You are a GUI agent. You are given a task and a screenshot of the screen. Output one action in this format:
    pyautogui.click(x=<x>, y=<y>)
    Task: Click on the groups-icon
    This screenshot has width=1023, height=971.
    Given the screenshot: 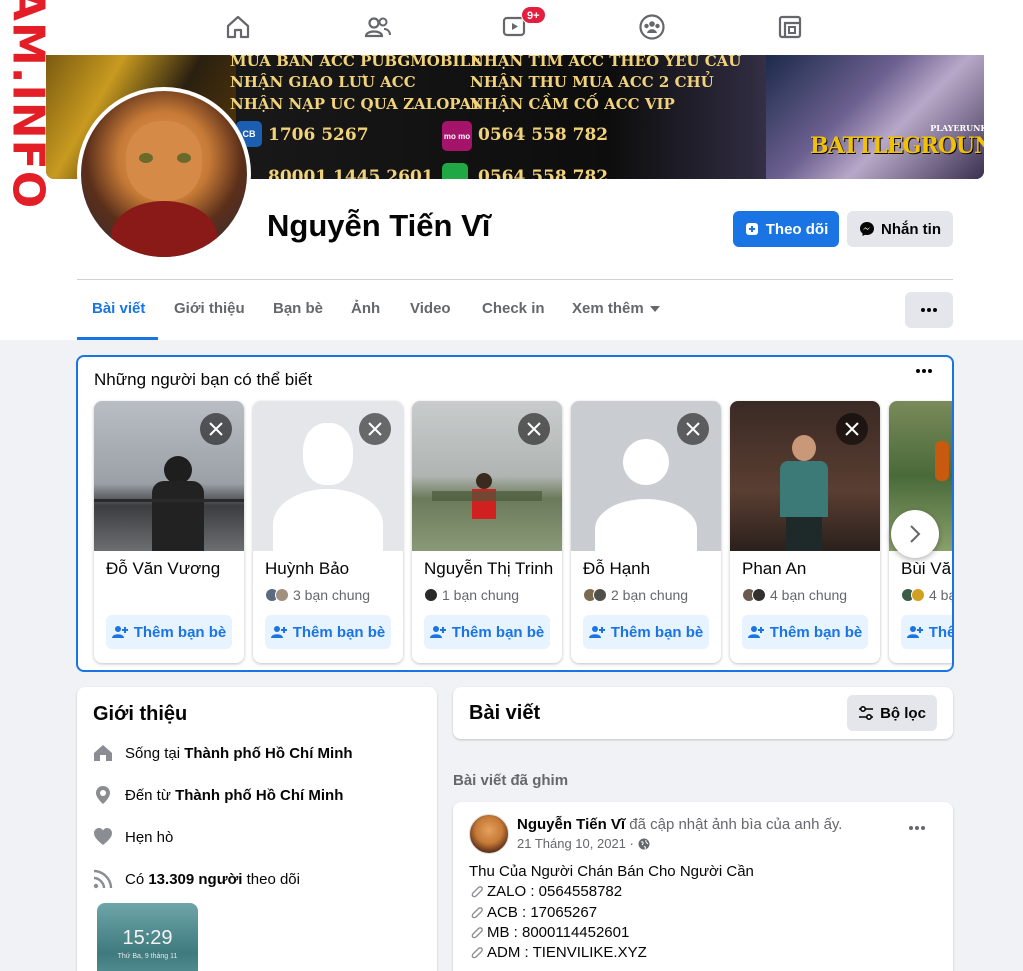 What is the action you would take?
    pyautogui.click(x=652, y=27)
    